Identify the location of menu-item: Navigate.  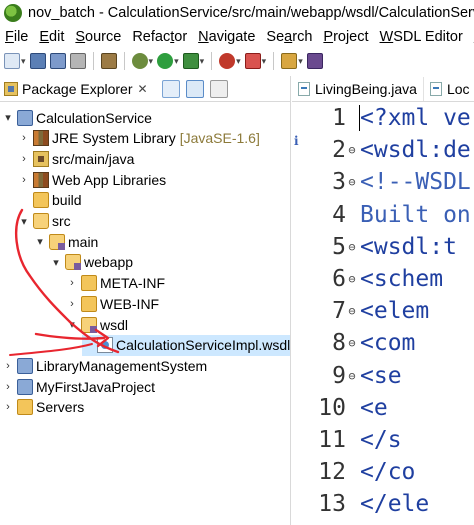
(227, 37).